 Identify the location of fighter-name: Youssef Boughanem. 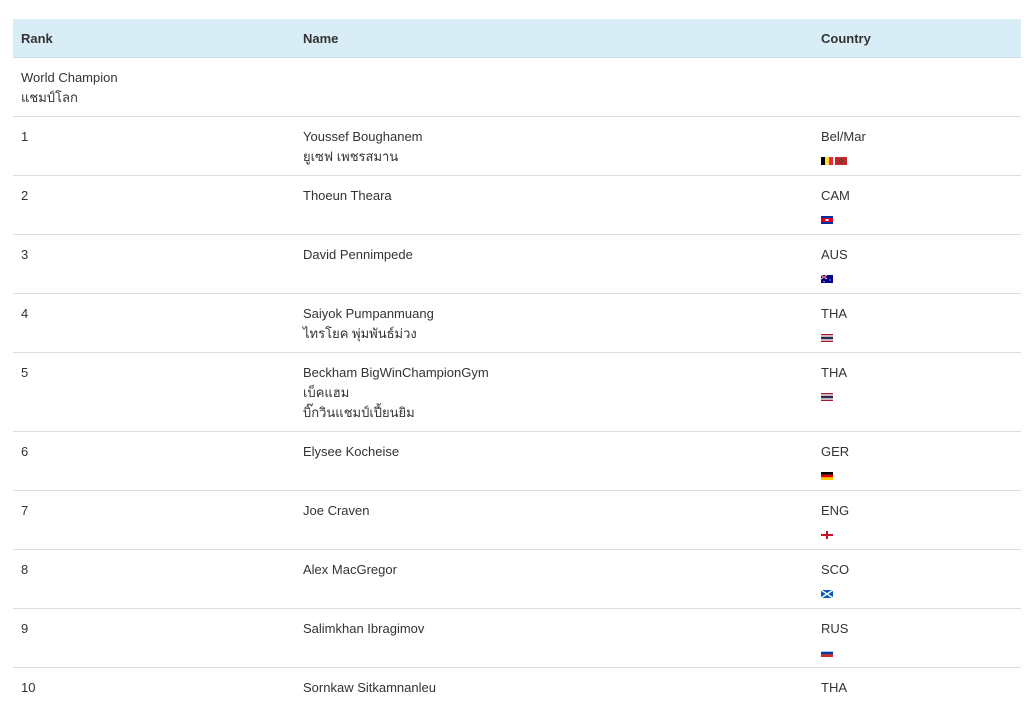
(554, 137).